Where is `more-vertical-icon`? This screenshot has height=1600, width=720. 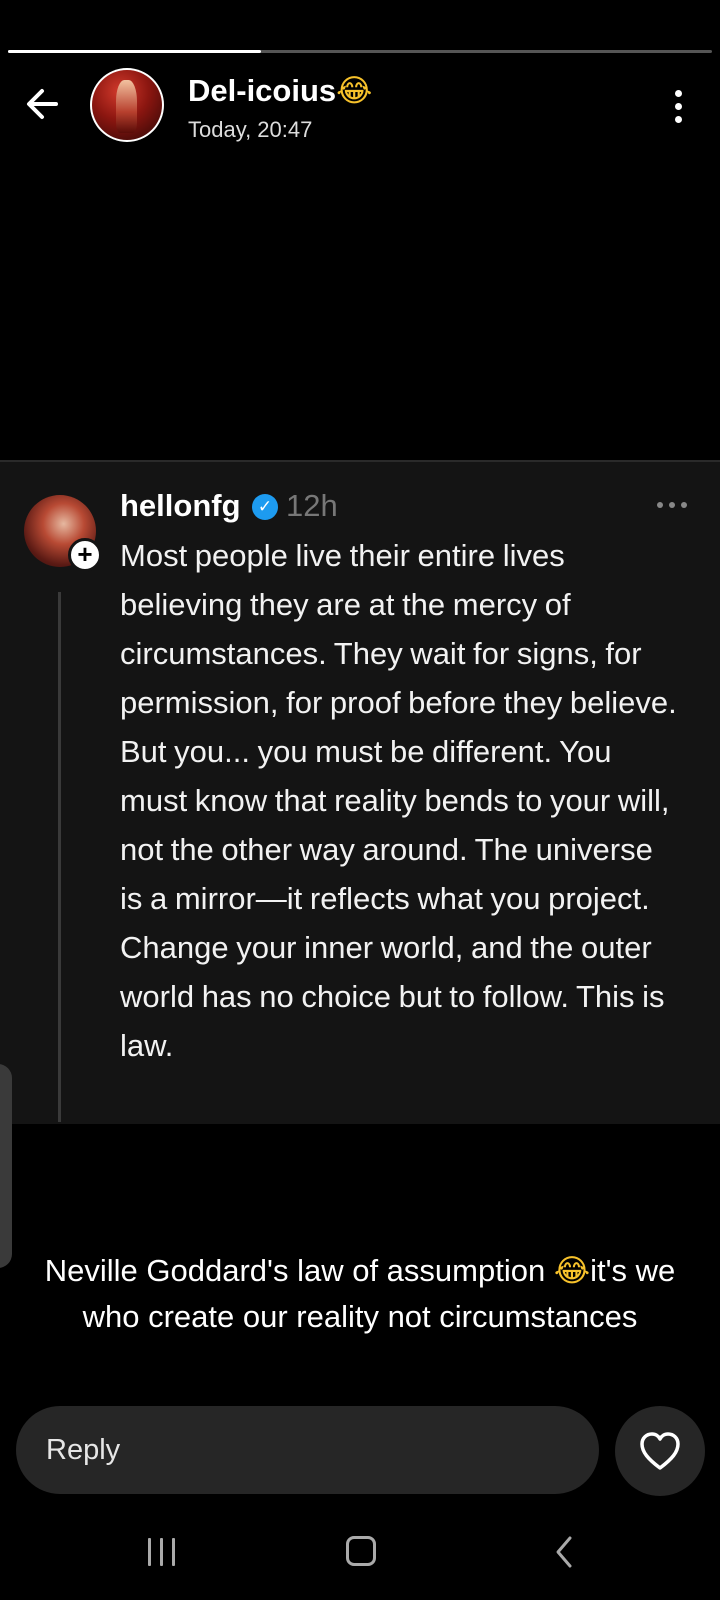
more-vertical-icon is located at coordinates (678, 93).